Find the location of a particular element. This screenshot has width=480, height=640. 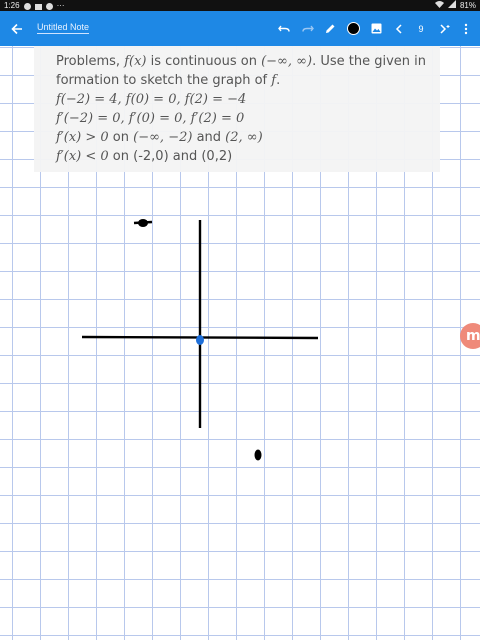

local-min-point is located at coordinates (258, 455).